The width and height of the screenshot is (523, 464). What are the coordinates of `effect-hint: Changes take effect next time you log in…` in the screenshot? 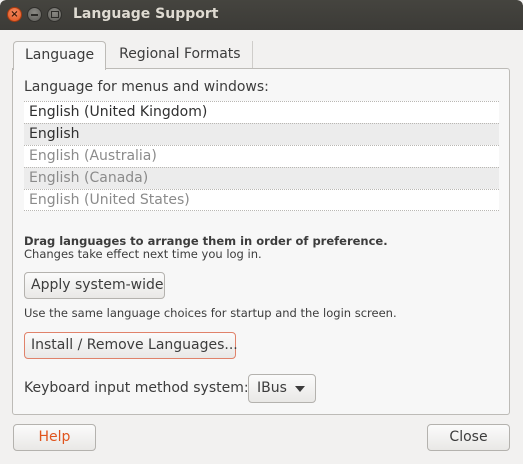 It's located at (143, 254).